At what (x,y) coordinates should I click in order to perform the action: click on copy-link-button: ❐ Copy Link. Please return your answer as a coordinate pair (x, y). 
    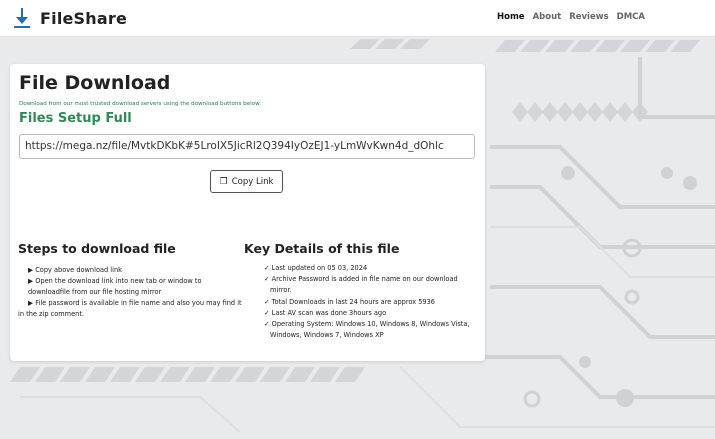
    Looking at the image, I should click on (246, 181).